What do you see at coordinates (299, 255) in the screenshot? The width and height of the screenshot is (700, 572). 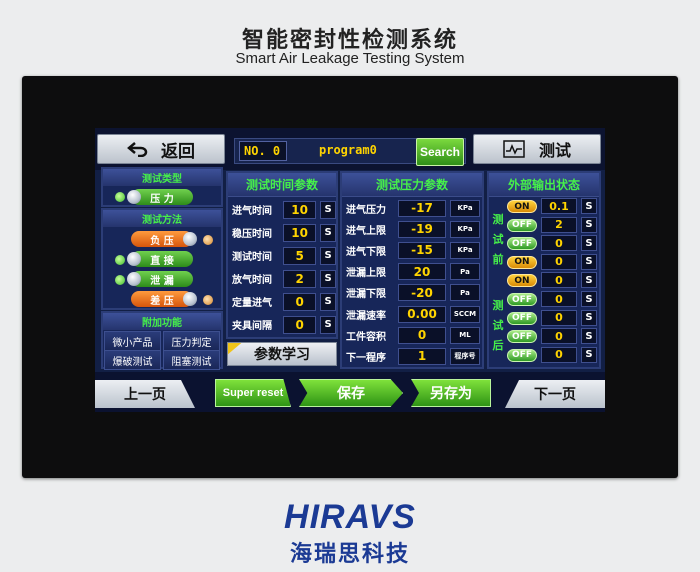 I see `time-row-value: 5` at bounding box center [299, 255].